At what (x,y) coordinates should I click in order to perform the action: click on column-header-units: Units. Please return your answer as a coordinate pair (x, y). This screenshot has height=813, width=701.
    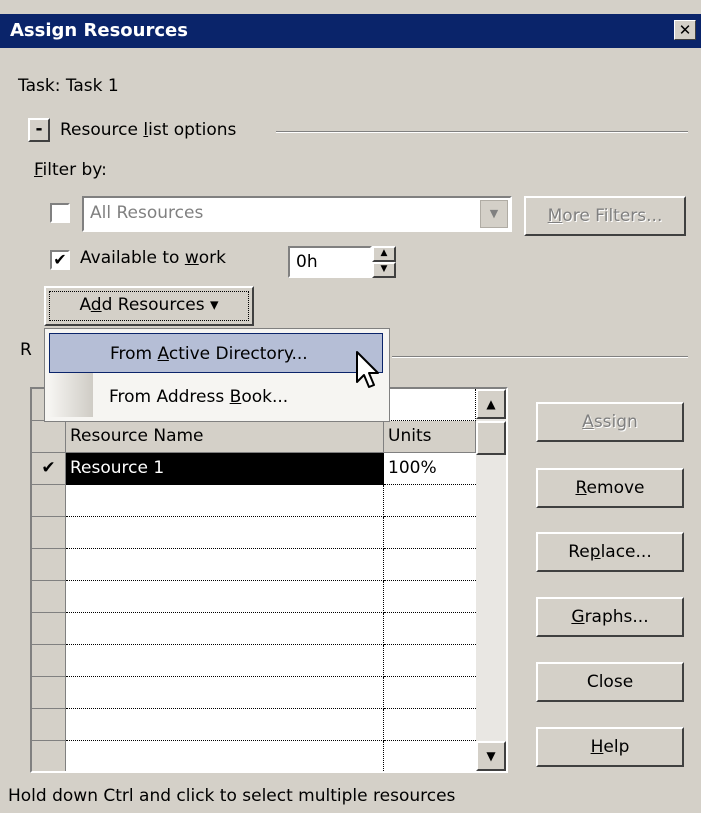
    Looking at the image, I should click on (430, 437).